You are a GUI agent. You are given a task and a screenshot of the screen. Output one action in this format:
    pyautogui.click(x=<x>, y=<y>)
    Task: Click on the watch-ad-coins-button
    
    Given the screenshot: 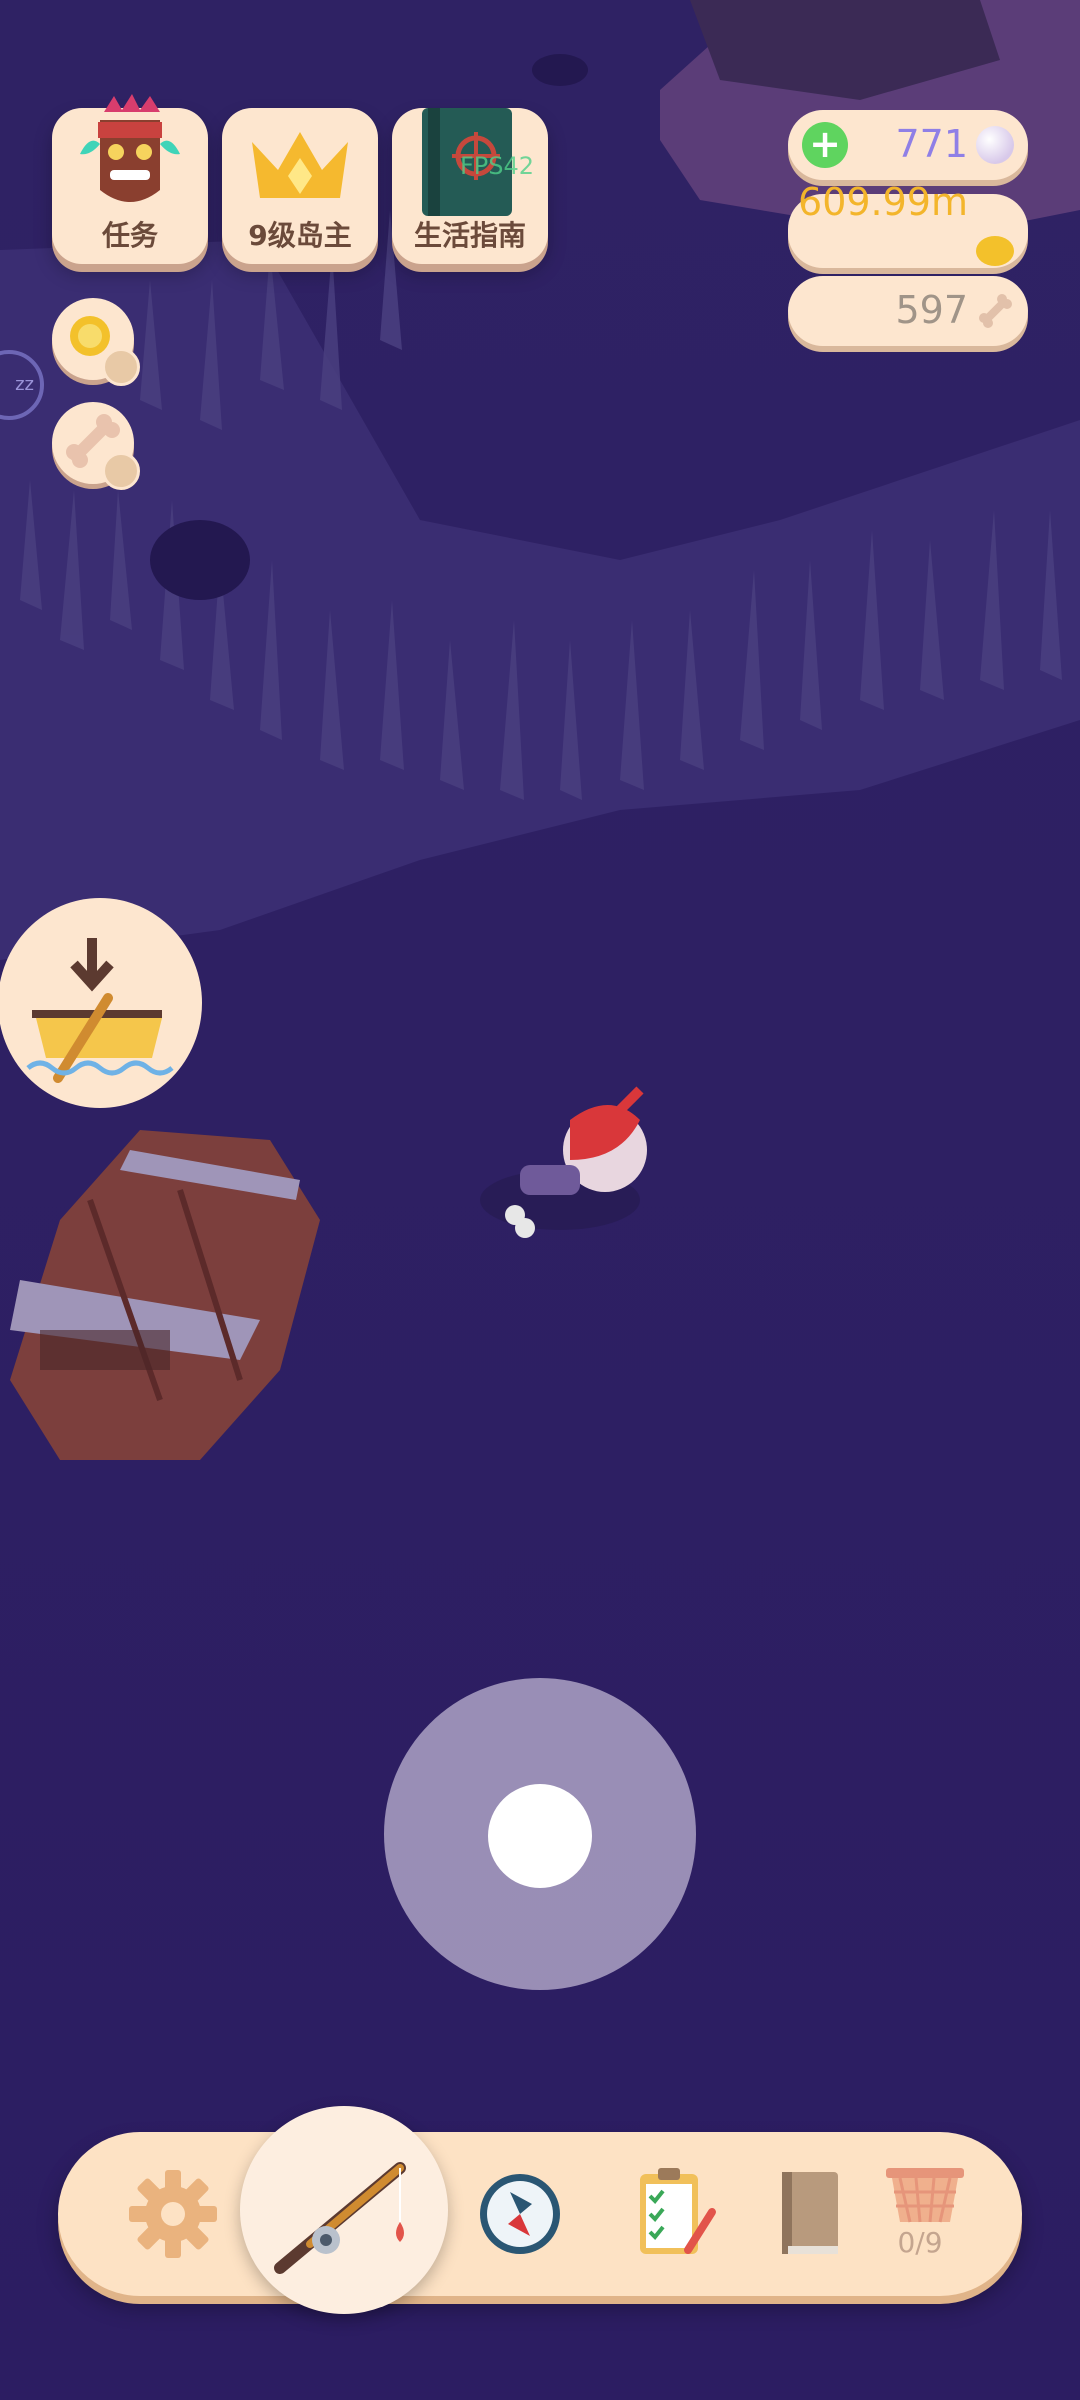 What is the action you would take?
    pyautogui.click(x=96, y=342)
    